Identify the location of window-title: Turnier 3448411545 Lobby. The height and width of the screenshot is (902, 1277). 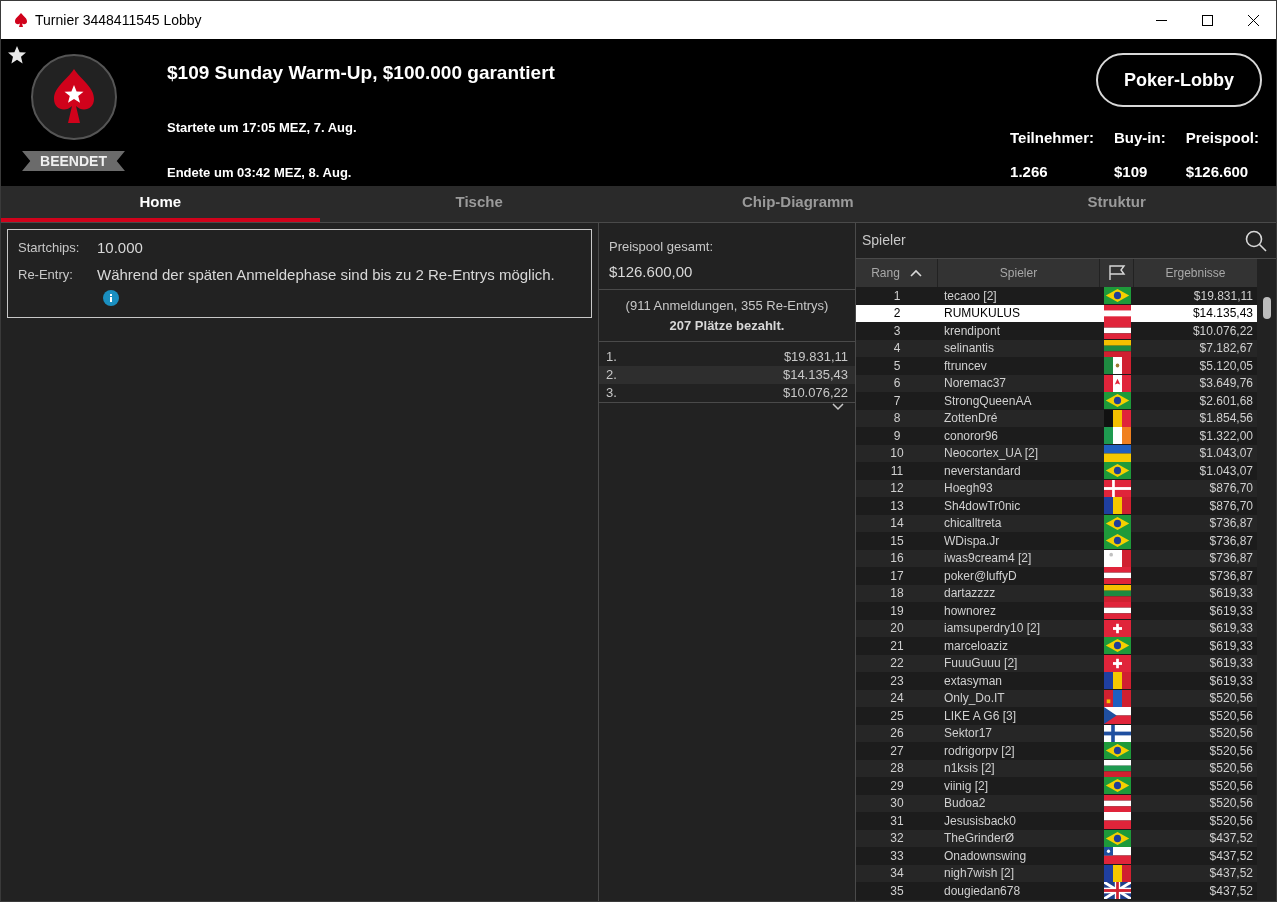
(118, 20).